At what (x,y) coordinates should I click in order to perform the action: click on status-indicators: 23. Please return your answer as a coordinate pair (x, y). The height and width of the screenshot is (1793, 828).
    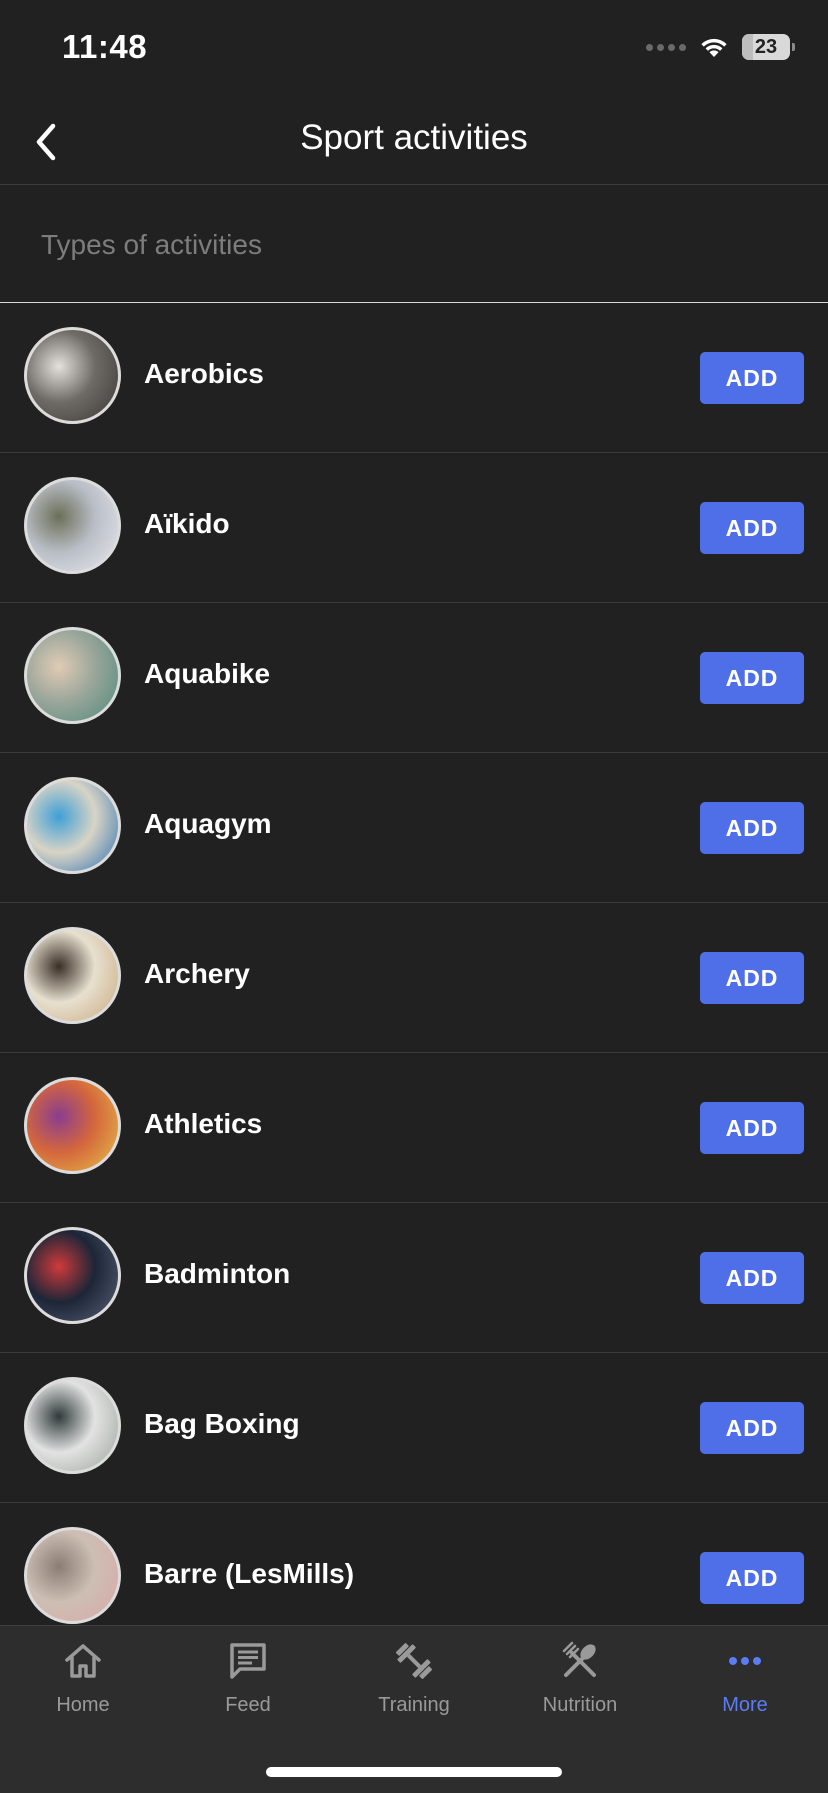
    Looking at the image, I should click on (720, 47).